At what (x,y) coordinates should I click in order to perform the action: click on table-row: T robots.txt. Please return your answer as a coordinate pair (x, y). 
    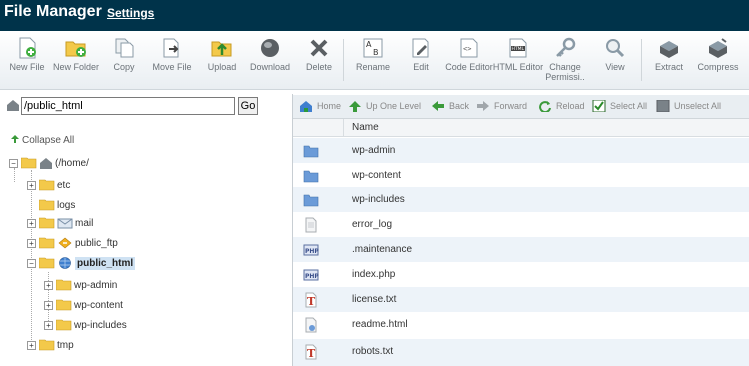
    Looking at the image, I should click on (521, 352).